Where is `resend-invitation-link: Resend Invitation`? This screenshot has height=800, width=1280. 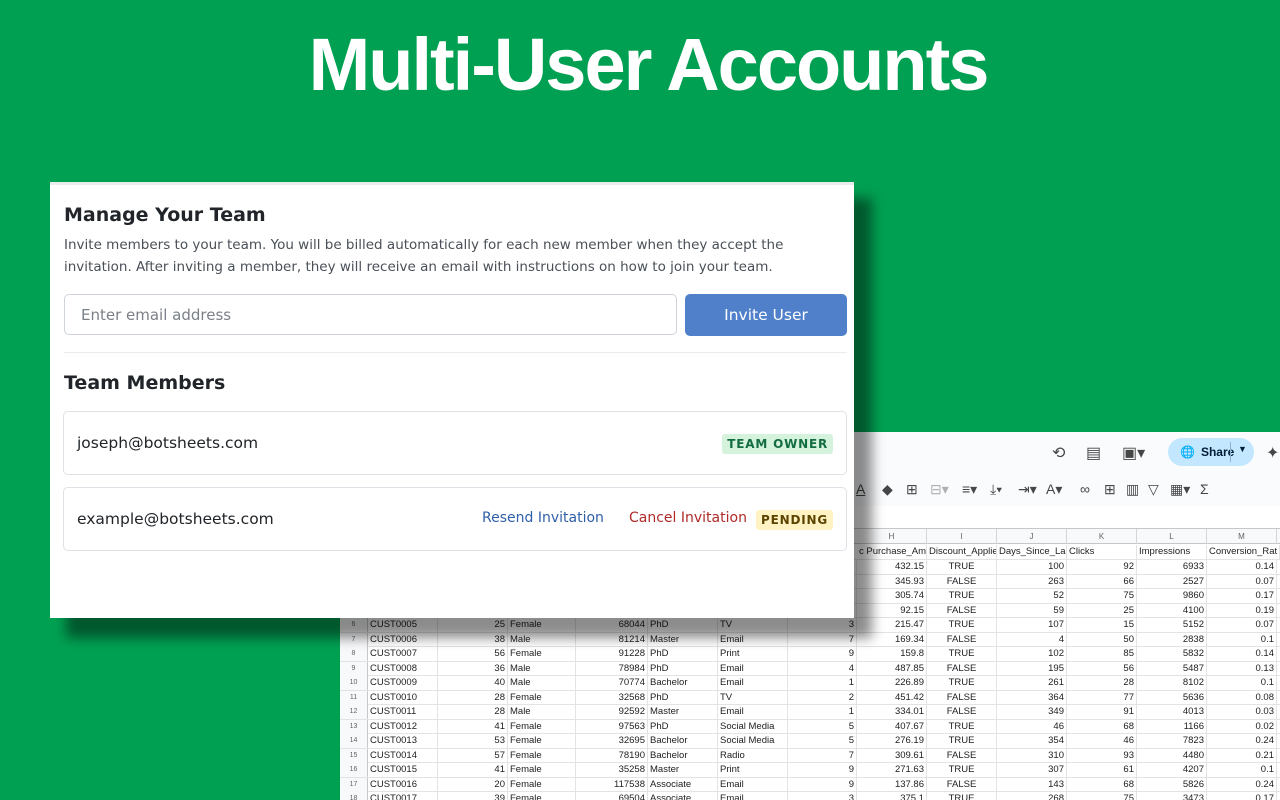
resend-invitation-link: Resend Invitation is located at coordinates (543, 518).